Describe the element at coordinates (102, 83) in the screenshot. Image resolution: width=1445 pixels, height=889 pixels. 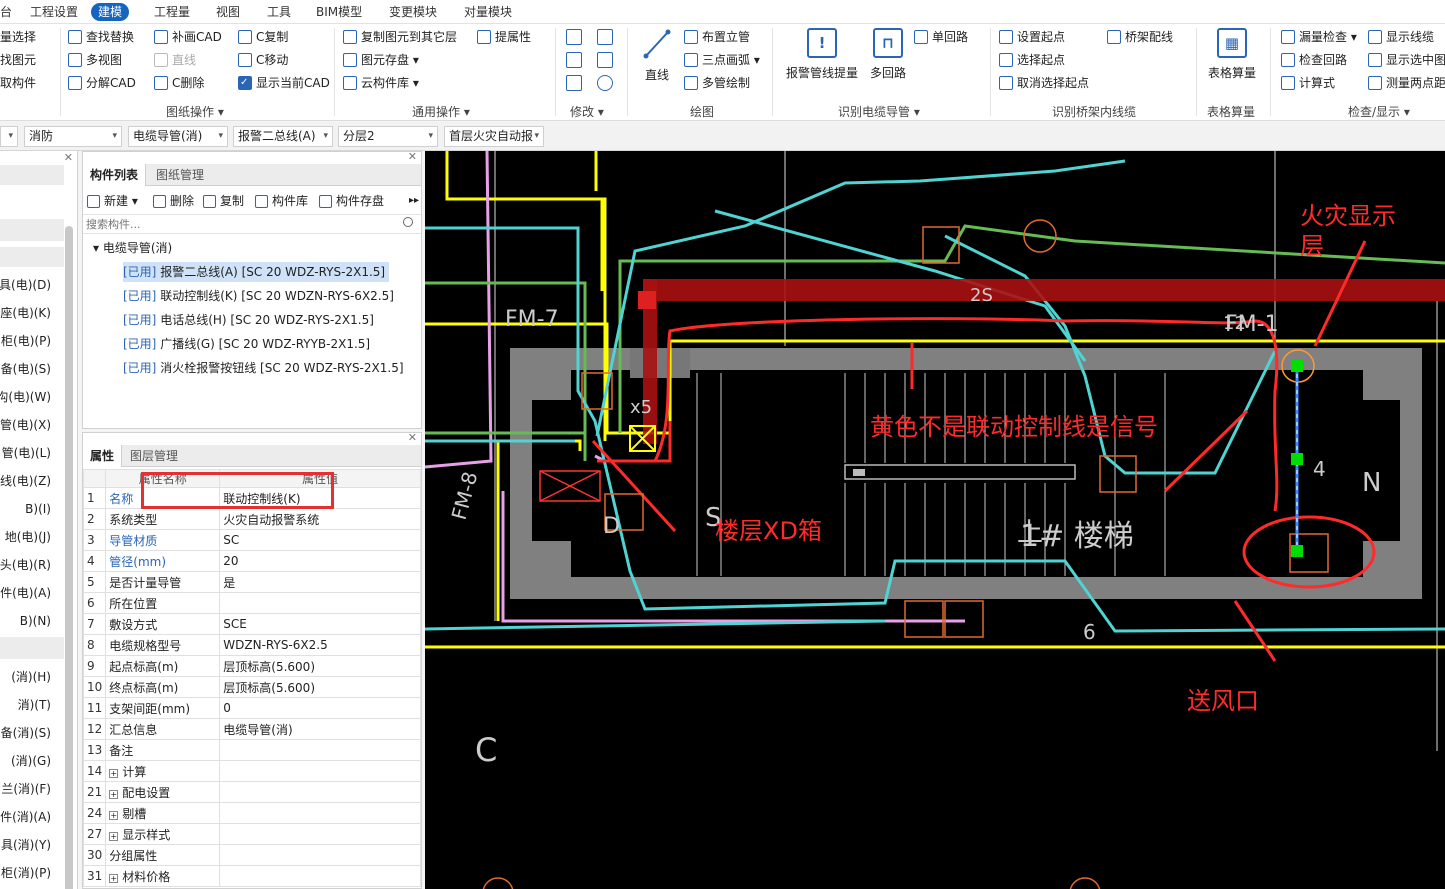
I see `decompose-cad-button: 分解CAD` at that location.